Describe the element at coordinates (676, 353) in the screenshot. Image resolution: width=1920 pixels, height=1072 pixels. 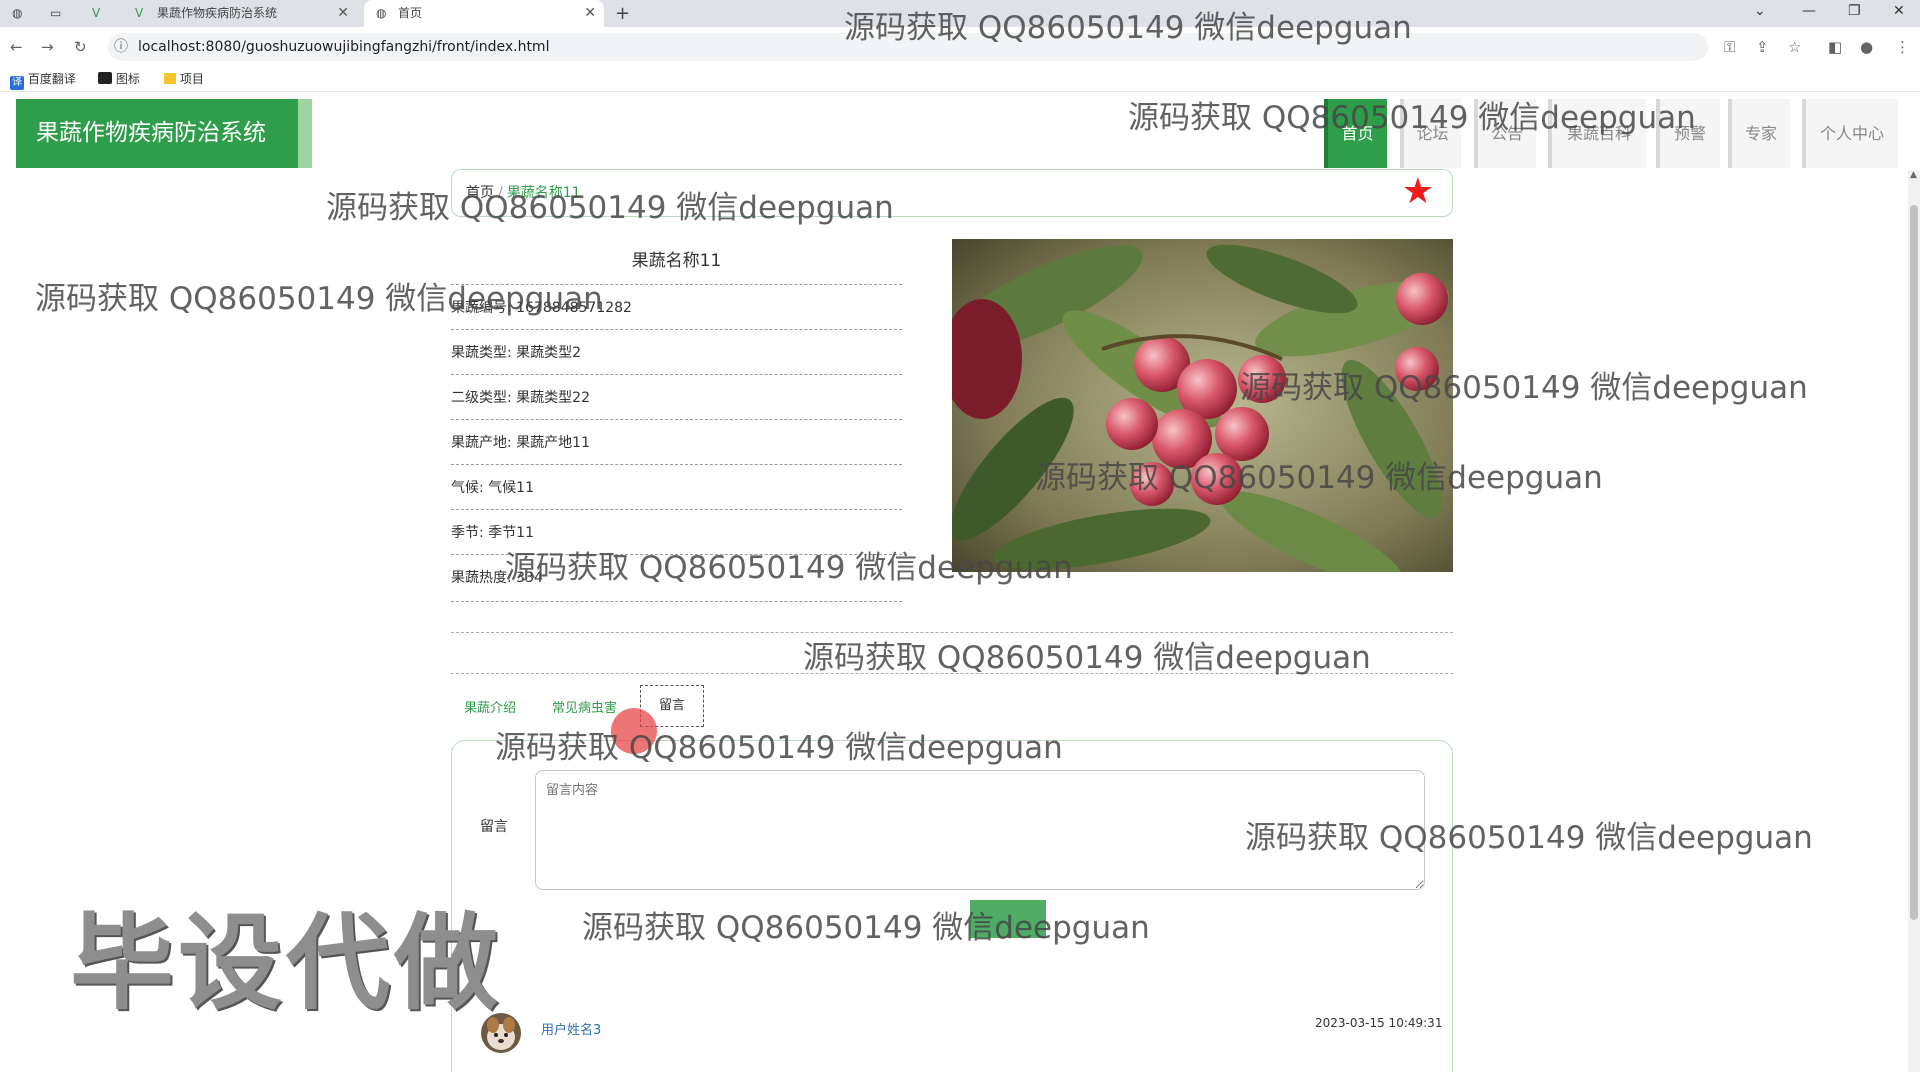
I see `info-row-type: 果蔬类型: 果蔬类型2` at that location.